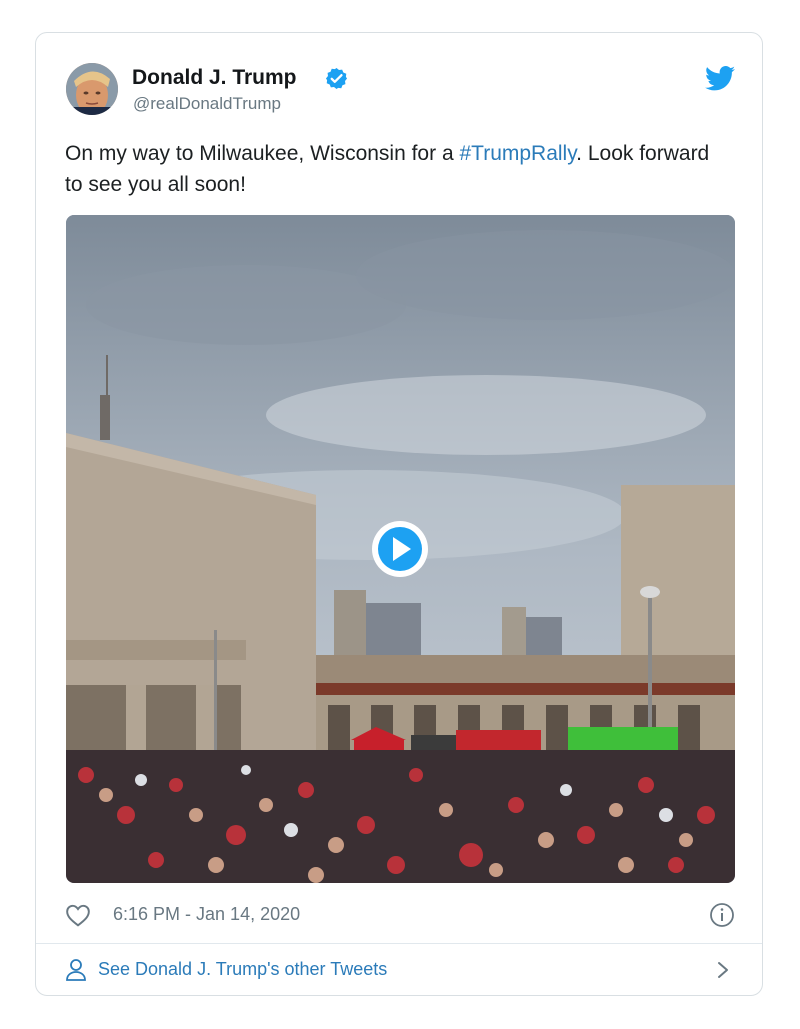 This screenshot has height=1029, width=800. I want to click on divider, so click(399, 943).